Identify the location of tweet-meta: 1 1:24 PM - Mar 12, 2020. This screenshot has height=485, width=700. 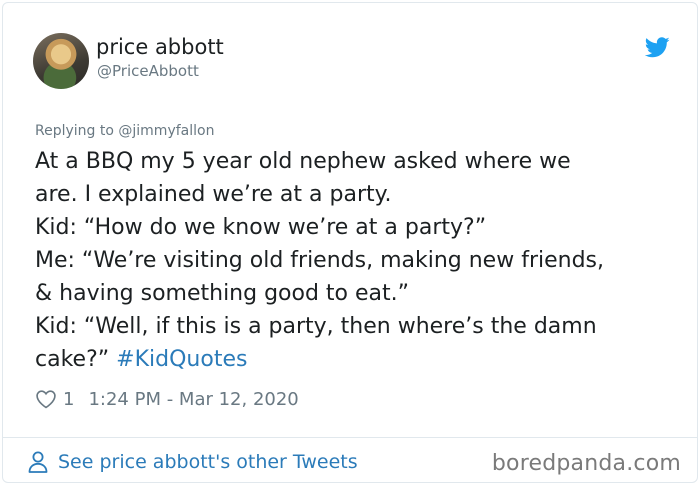
(167, 399).